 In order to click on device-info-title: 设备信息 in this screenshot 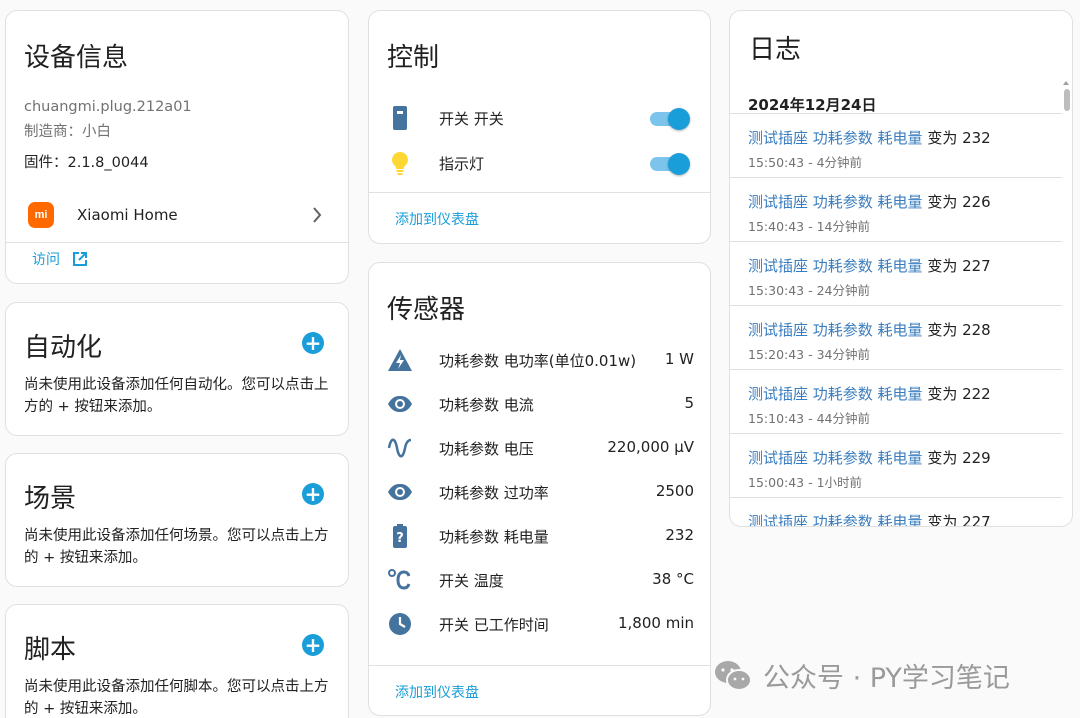, I will do `click(76, 58)`.